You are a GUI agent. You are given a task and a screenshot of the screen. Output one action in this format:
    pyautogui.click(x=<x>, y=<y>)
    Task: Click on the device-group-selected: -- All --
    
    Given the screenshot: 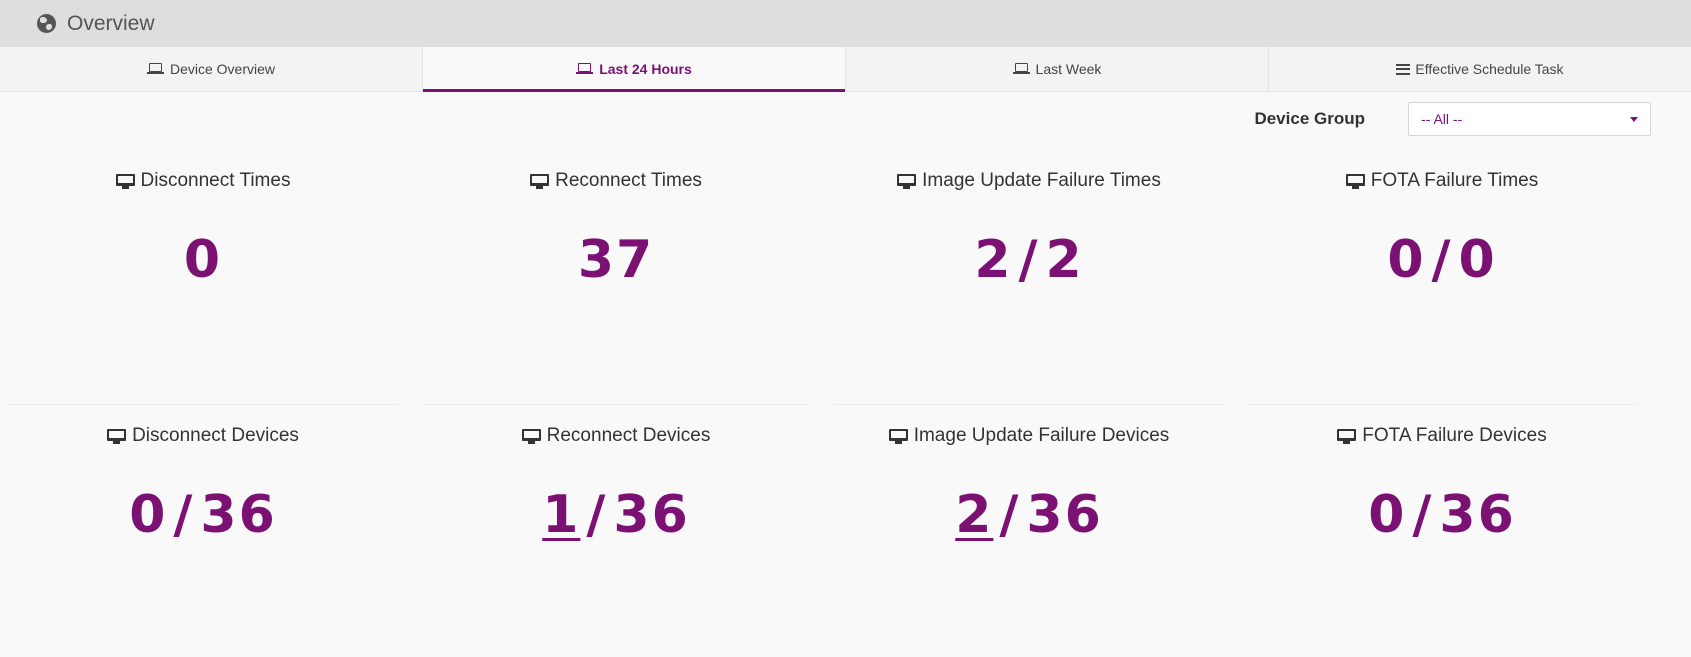 What is the action you would take?
    pyautogui.click(x=1442, y=119)
    